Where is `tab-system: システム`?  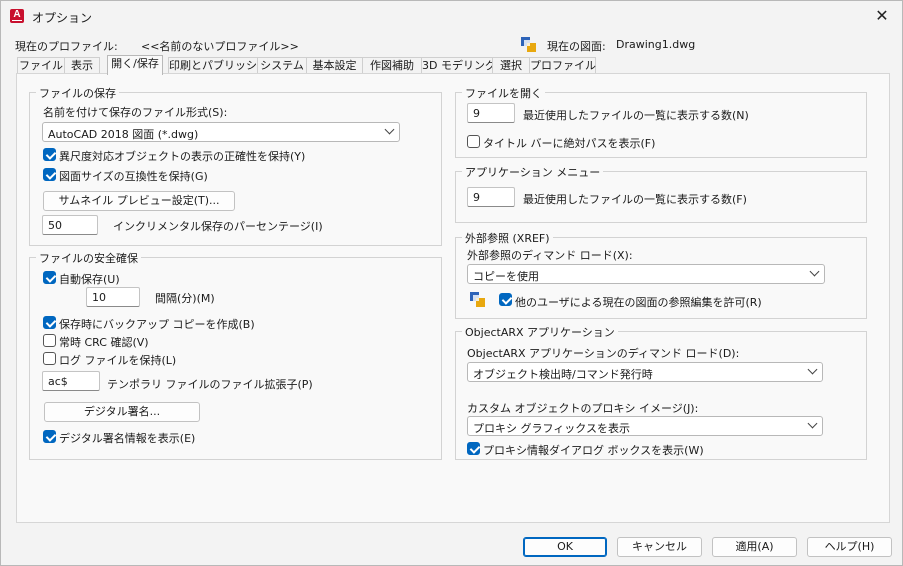
tab-system: システム is located at coordinates (282, 65).